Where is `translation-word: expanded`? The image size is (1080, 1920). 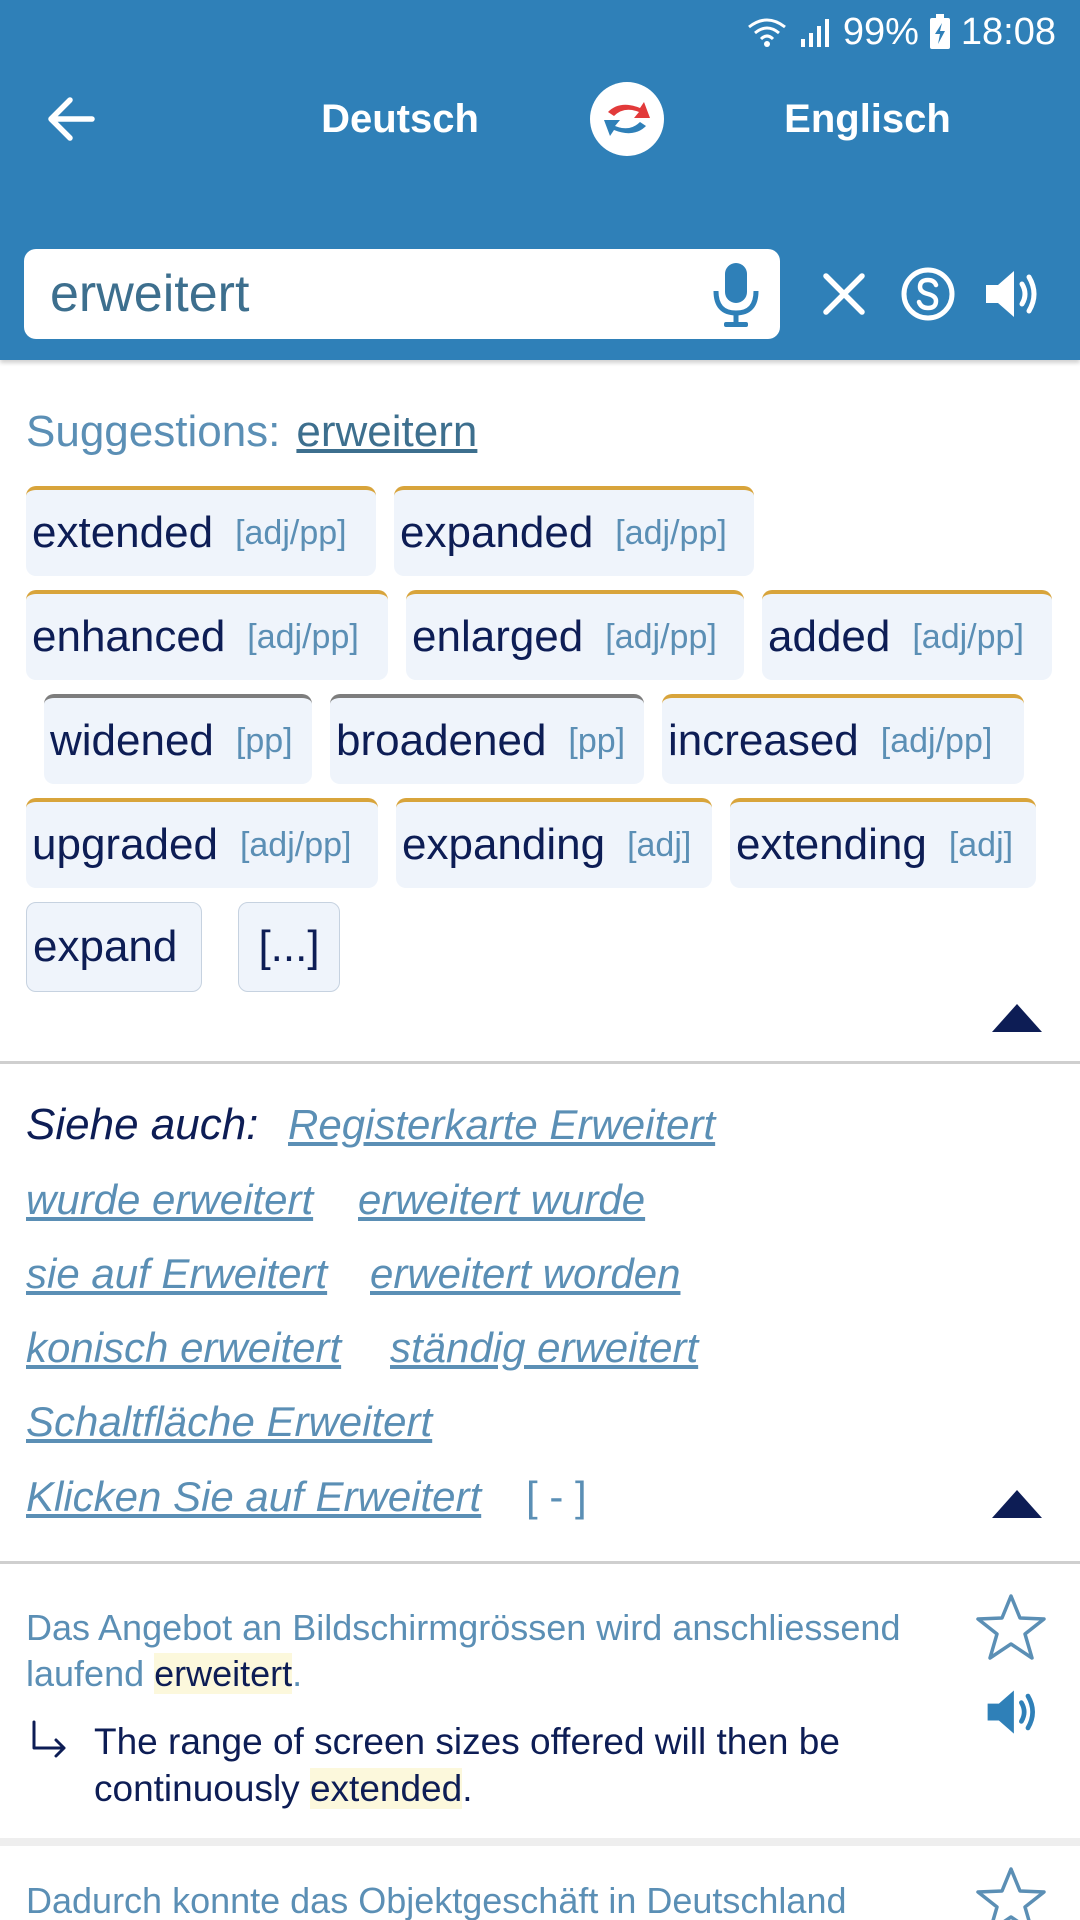 translation-word: expanded is located at coordinates (497, 532).